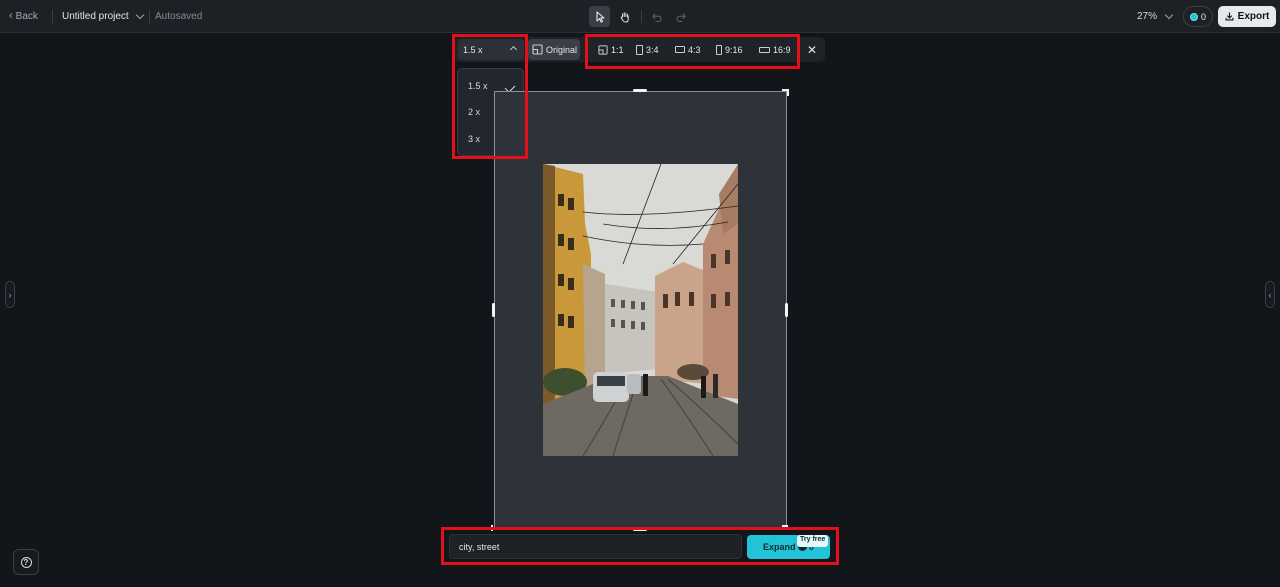 The height and width of the screenshot is (587, 1280). I want to click on question-icon: ?, so click(26, 562).